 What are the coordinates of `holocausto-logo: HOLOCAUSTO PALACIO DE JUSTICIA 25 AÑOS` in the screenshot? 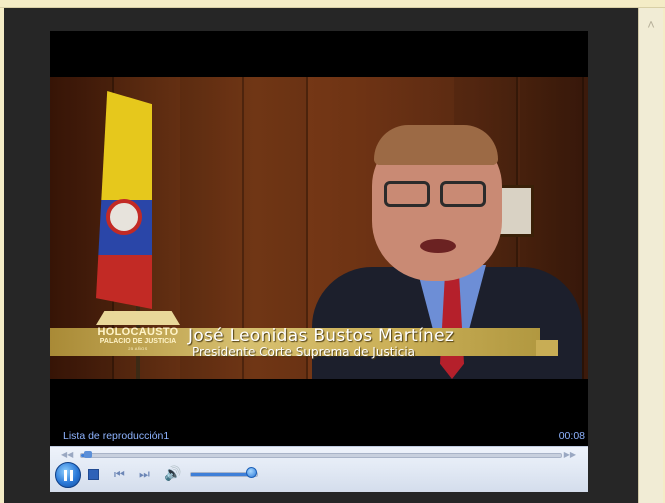 It's located at (138, 333).